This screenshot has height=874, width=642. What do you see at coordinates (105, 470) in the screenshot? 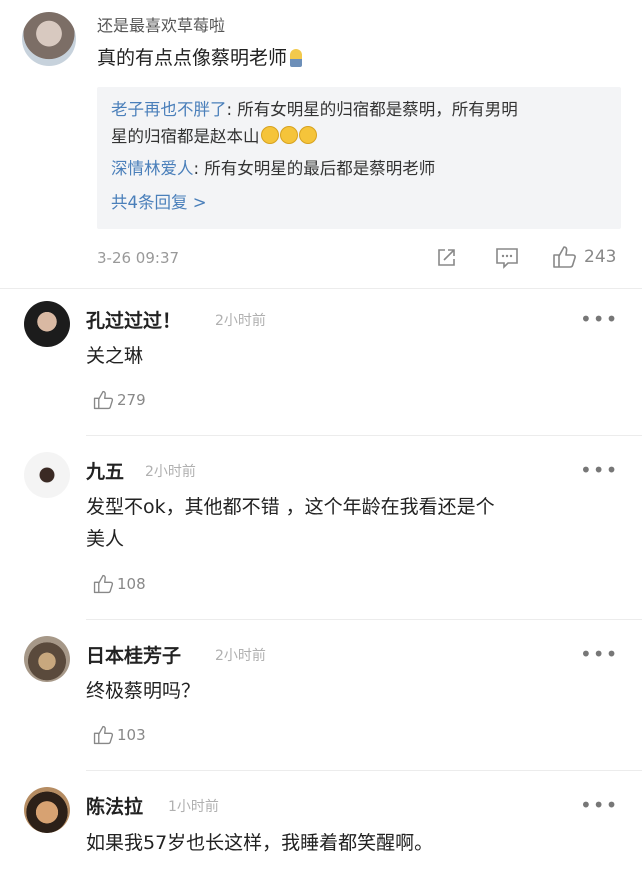
I see `comment-username: 九五` at bounding box center [105, 470].